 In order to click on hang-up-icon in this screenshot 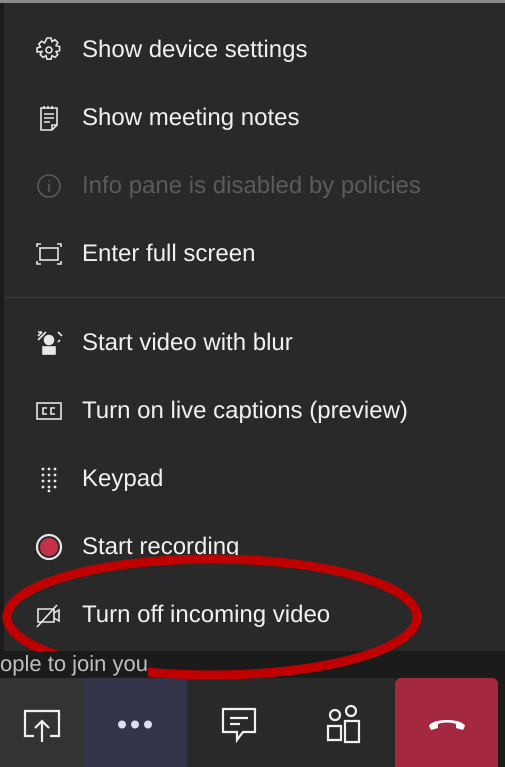, I will do `click(447, 724)`.